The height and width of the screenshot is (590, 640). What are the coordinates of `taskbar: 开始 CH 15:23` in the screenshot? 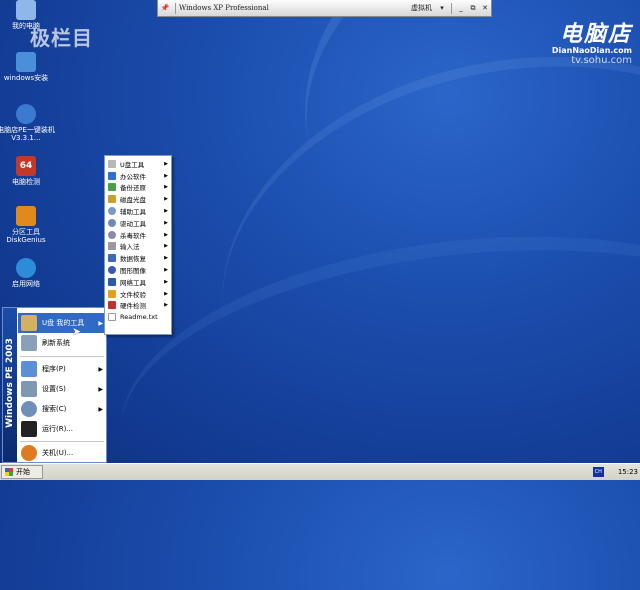 It's located at (320, 471).